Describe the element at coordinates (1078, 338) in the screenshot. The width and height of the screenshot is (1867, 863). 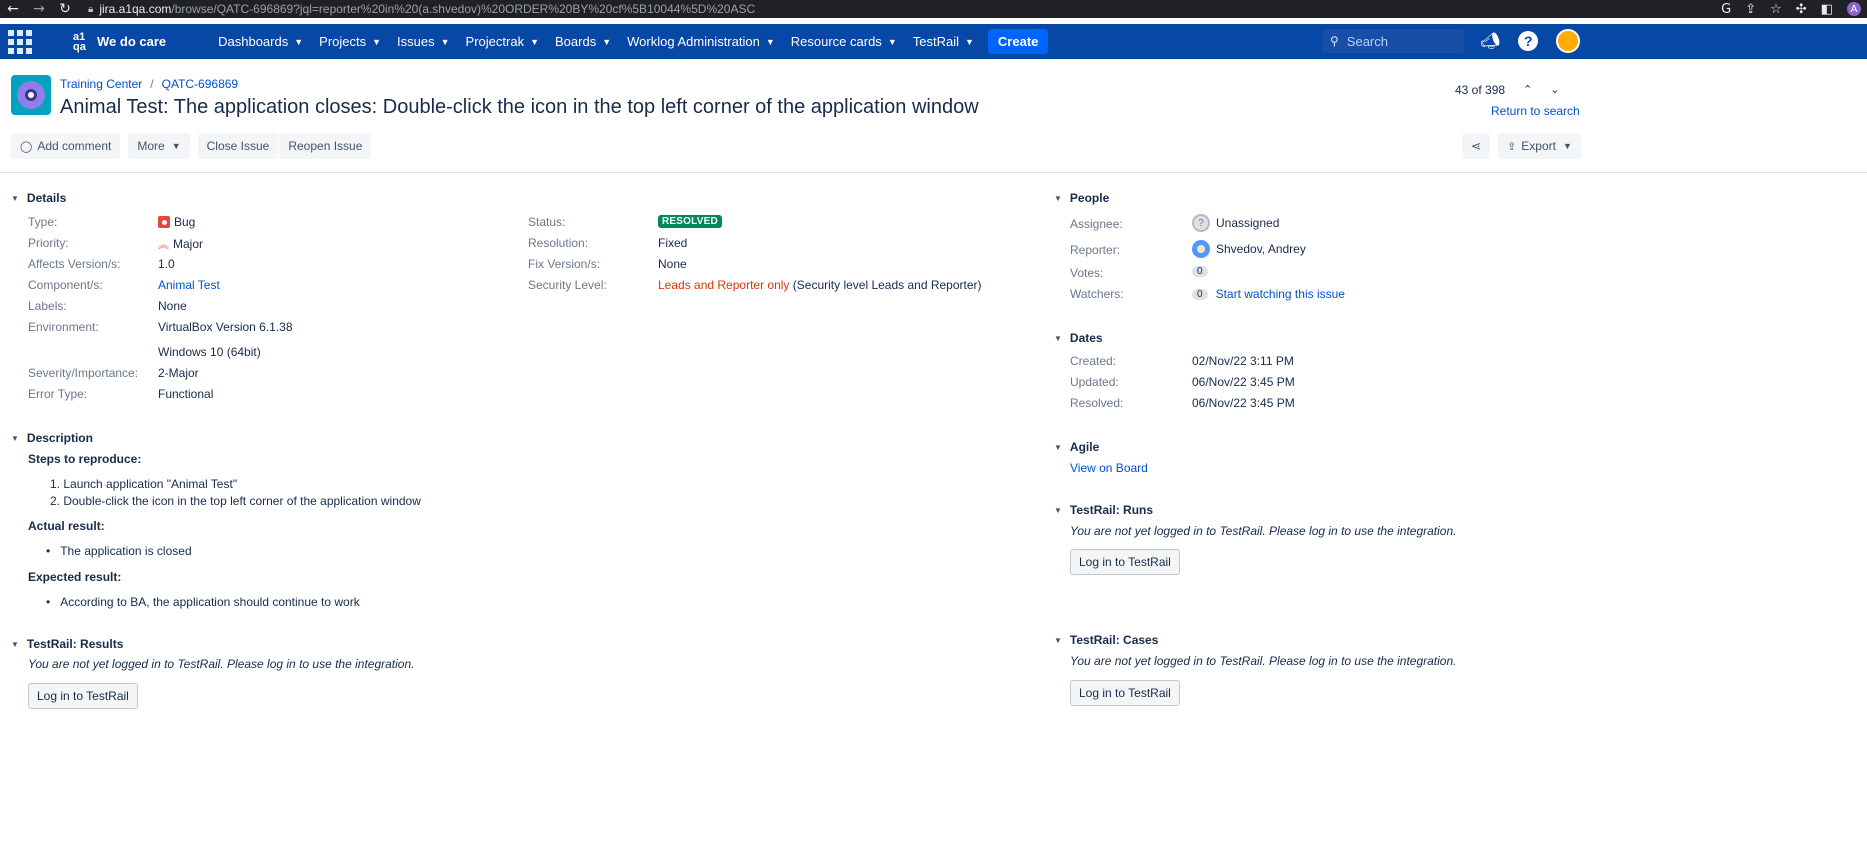
I see `dates-section-toggle: ▼ Dates` at that location.